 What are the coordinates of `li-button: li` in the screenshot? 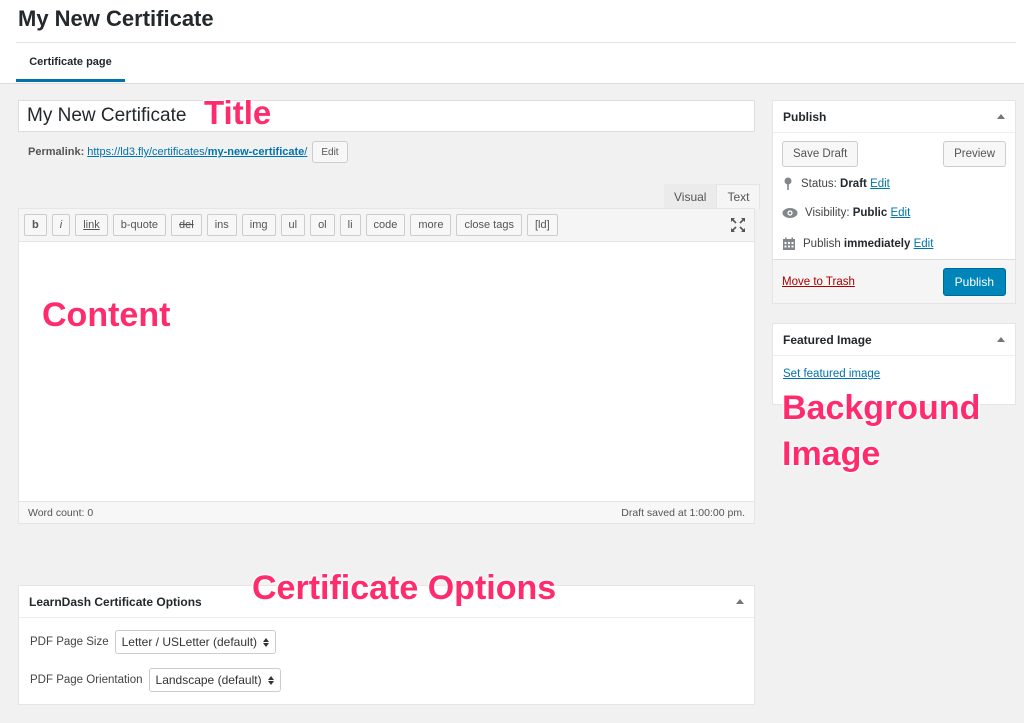 It's located at (350, 225).